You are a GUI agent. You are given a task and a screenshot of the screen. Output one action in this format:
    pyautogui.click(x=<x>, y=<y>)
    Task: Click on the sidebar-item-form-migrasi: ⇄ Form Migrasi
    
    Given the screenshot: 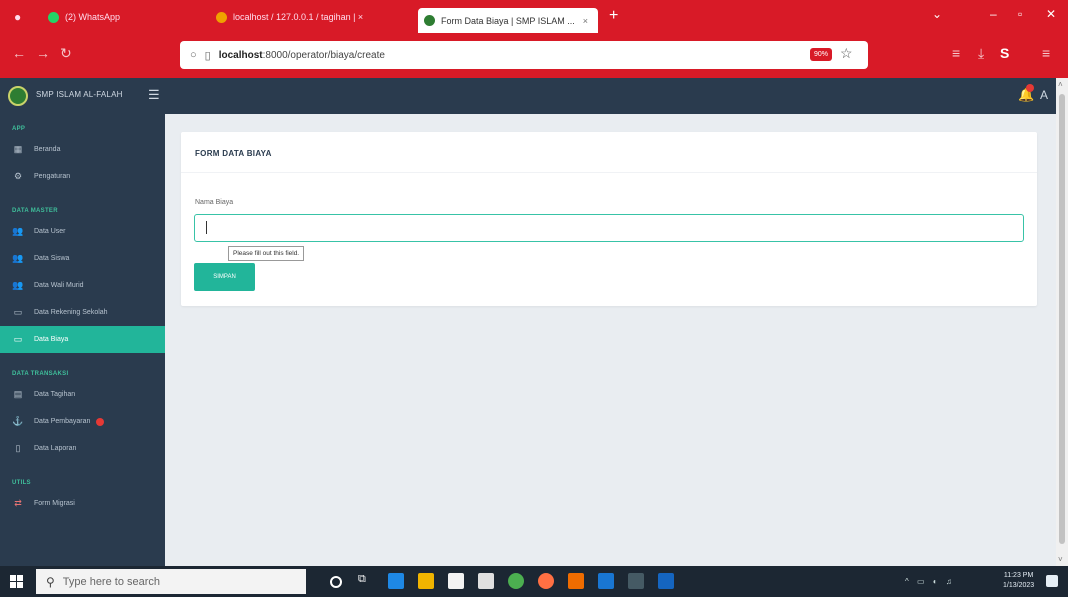 What is the action you would take?
    pyautogui.click(x=82, y=503)
    